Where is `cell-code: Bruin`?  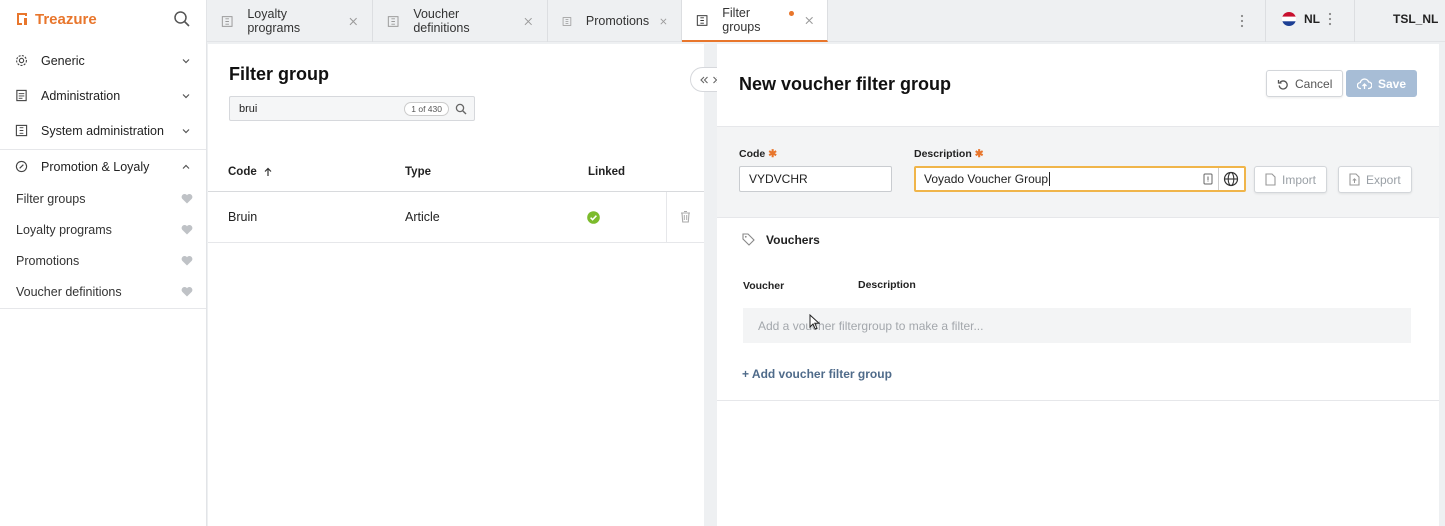 cell-code: Bruin is located at coordinates (243, 217).